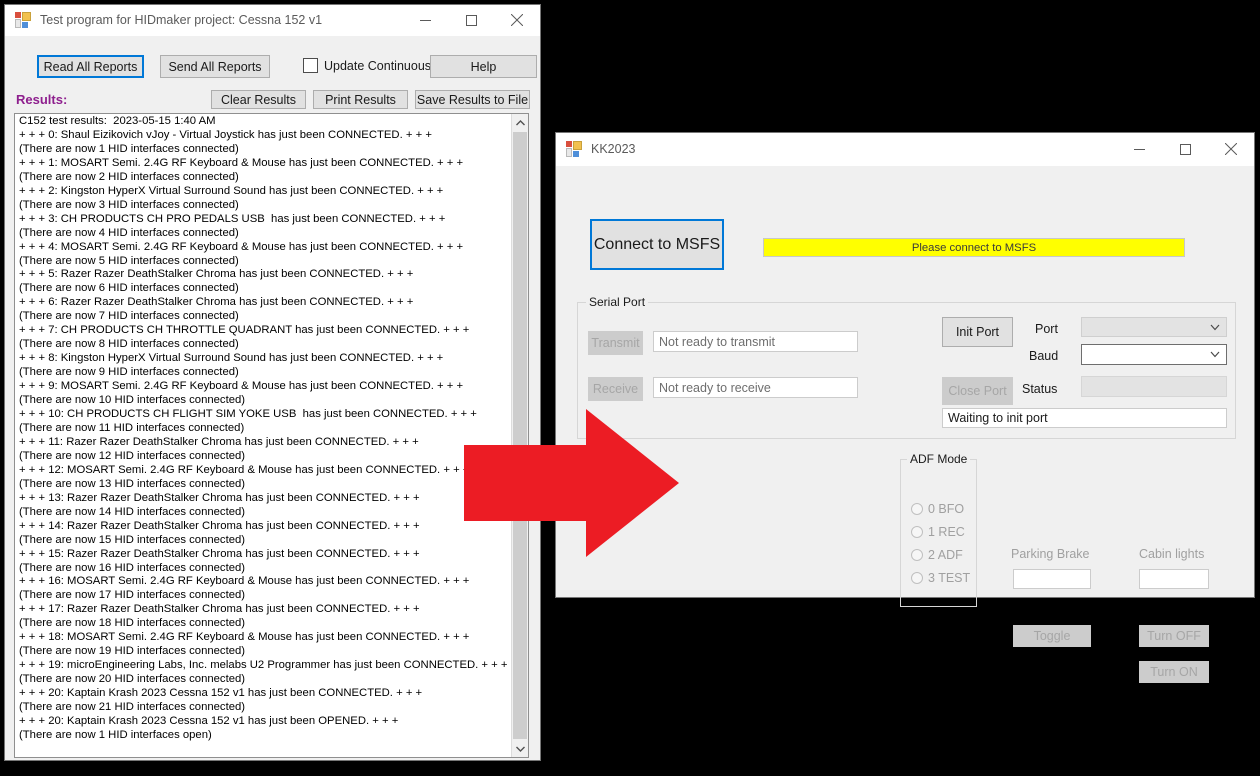  I want to click on close-port-button: Close Port, so click(977, 391).